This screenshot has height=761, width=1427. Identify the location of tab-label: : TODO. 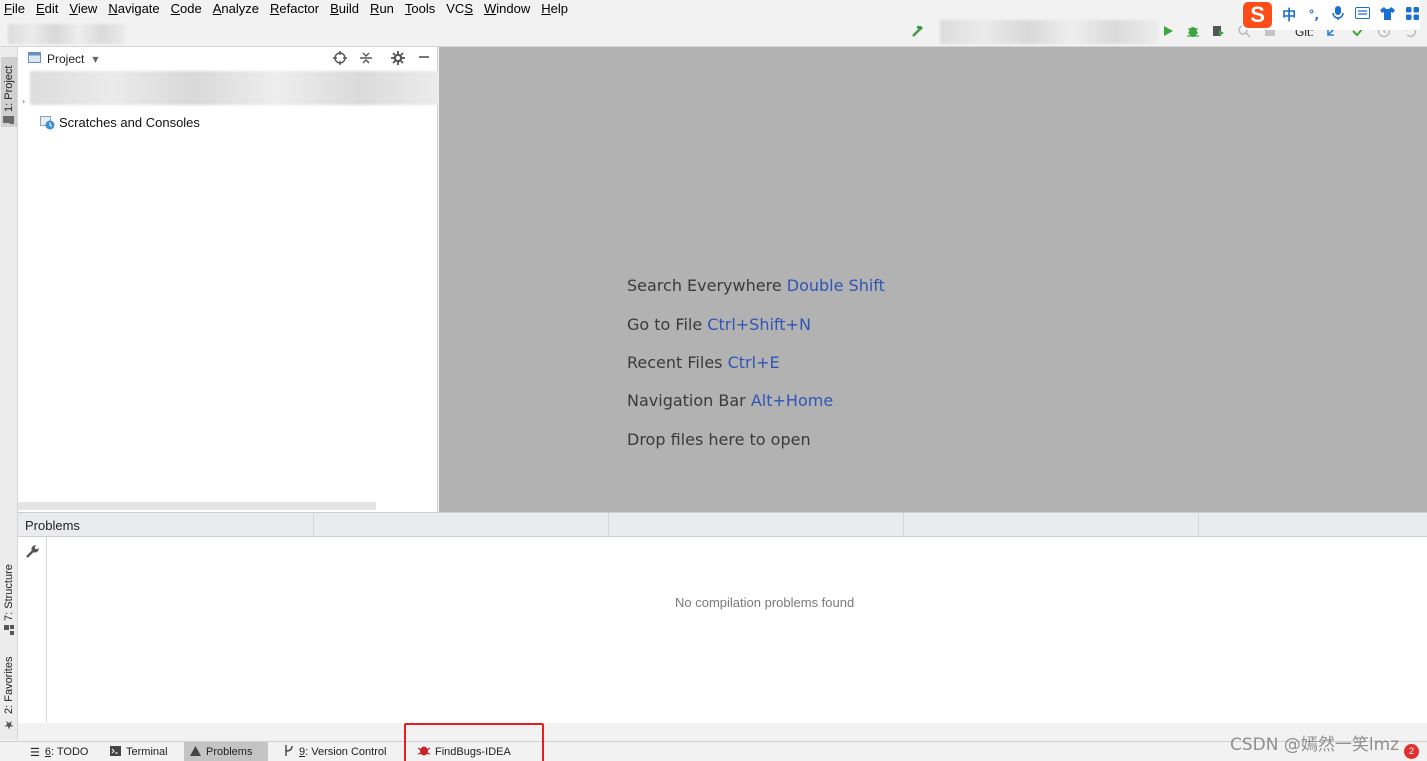
(70, 752).